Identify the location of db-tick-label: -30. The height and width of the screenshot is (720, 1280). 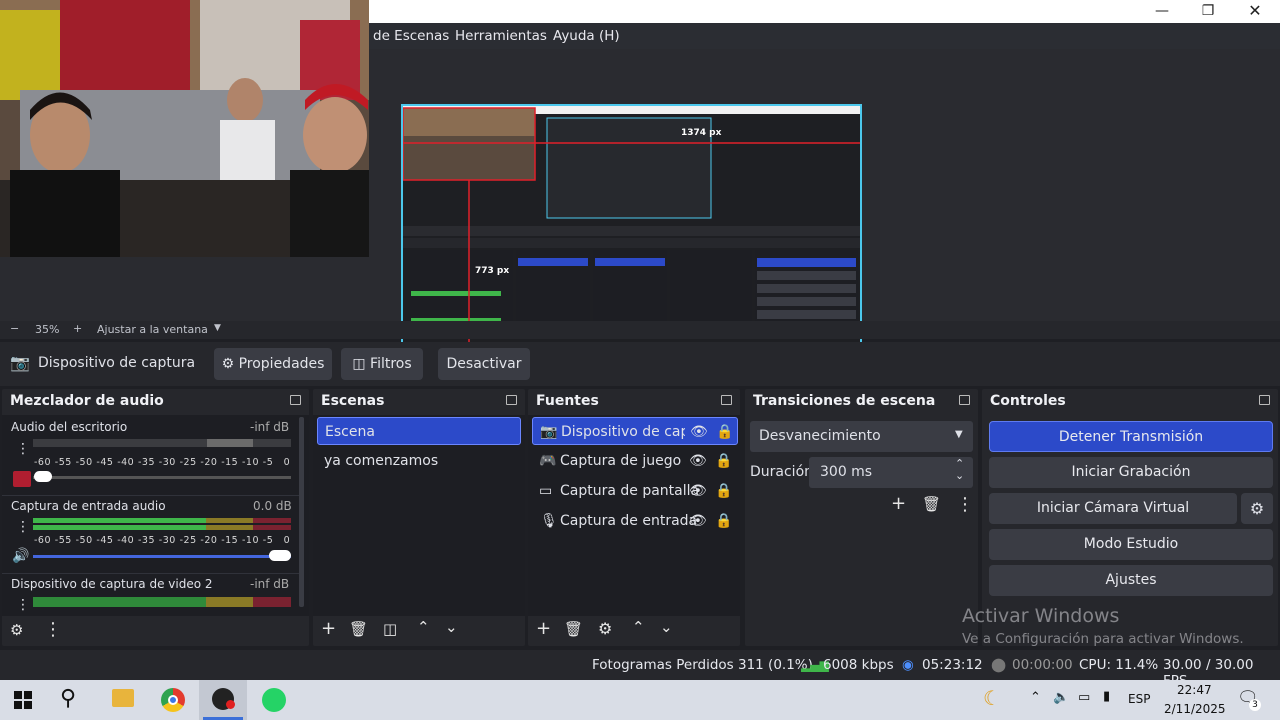
(167, 462).